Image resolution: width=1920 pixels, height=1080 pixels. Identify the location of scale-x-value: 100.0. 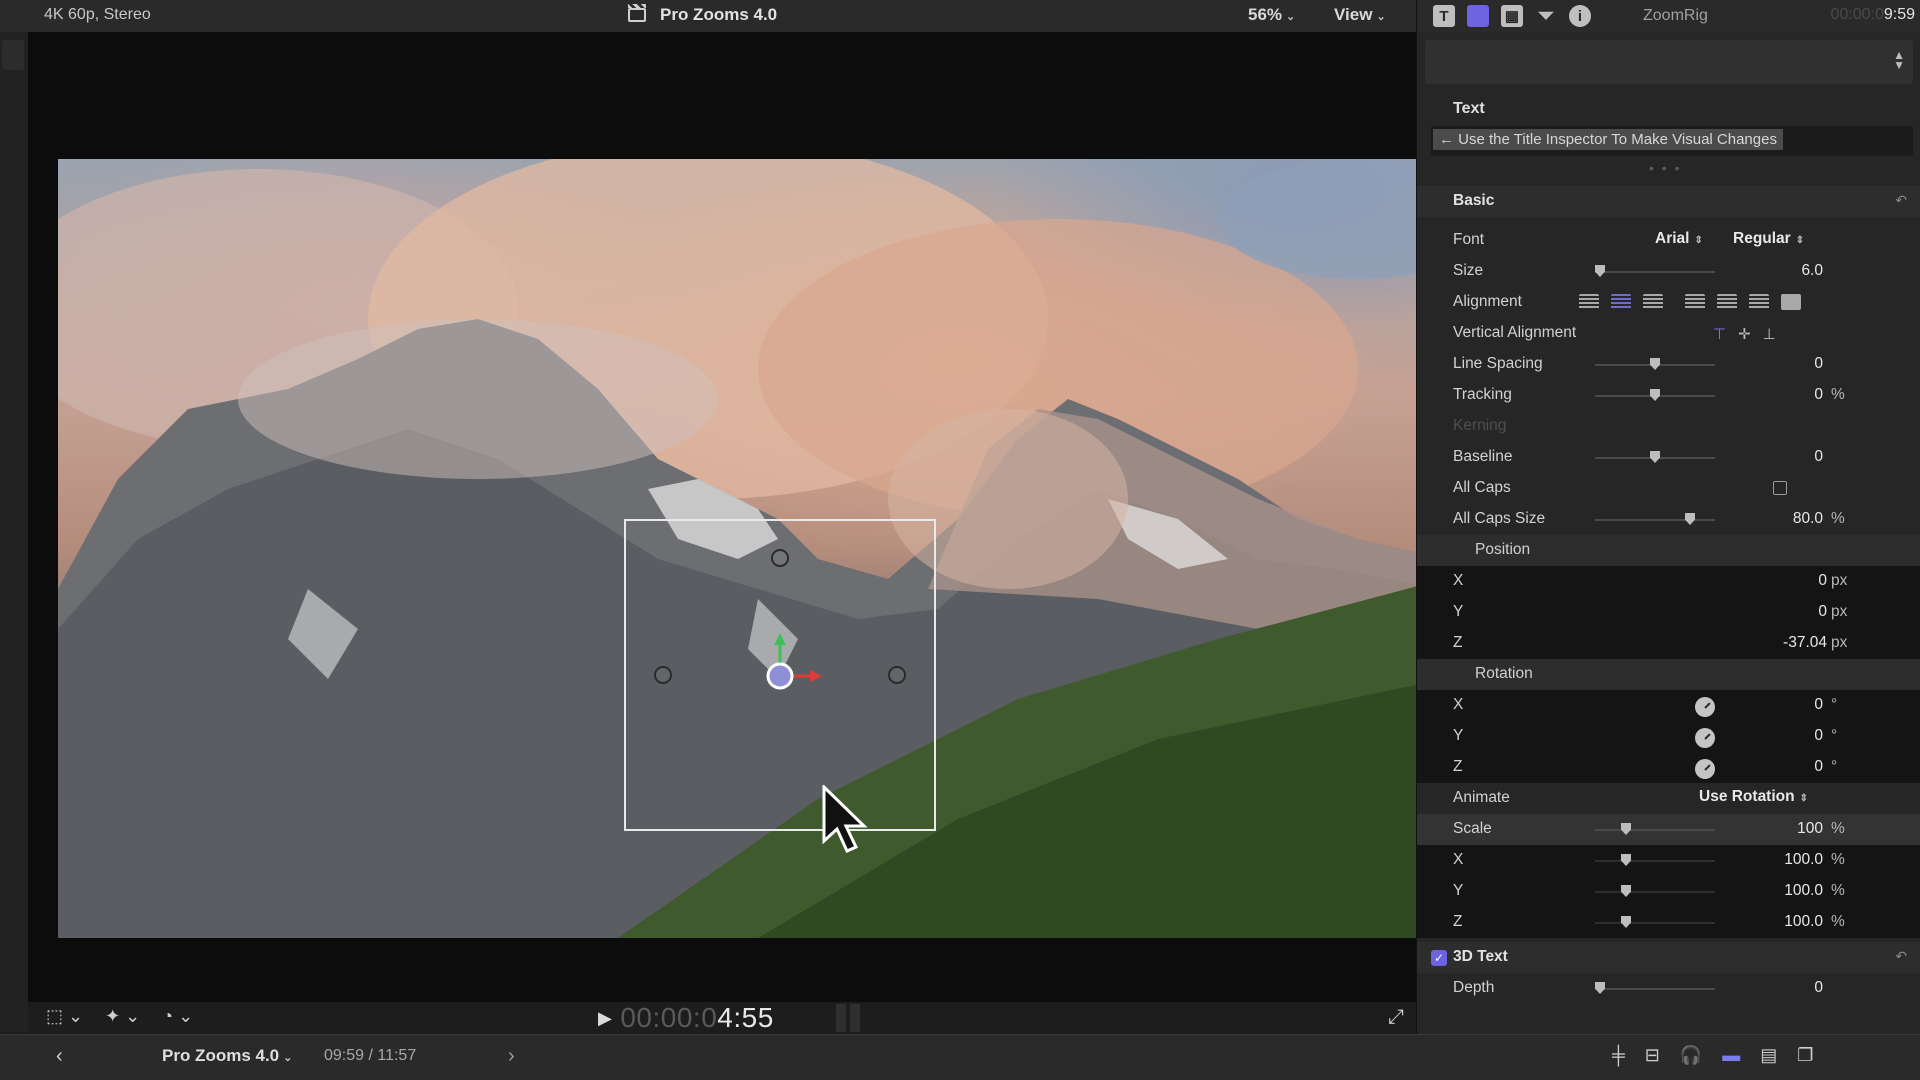
(1803, 860).